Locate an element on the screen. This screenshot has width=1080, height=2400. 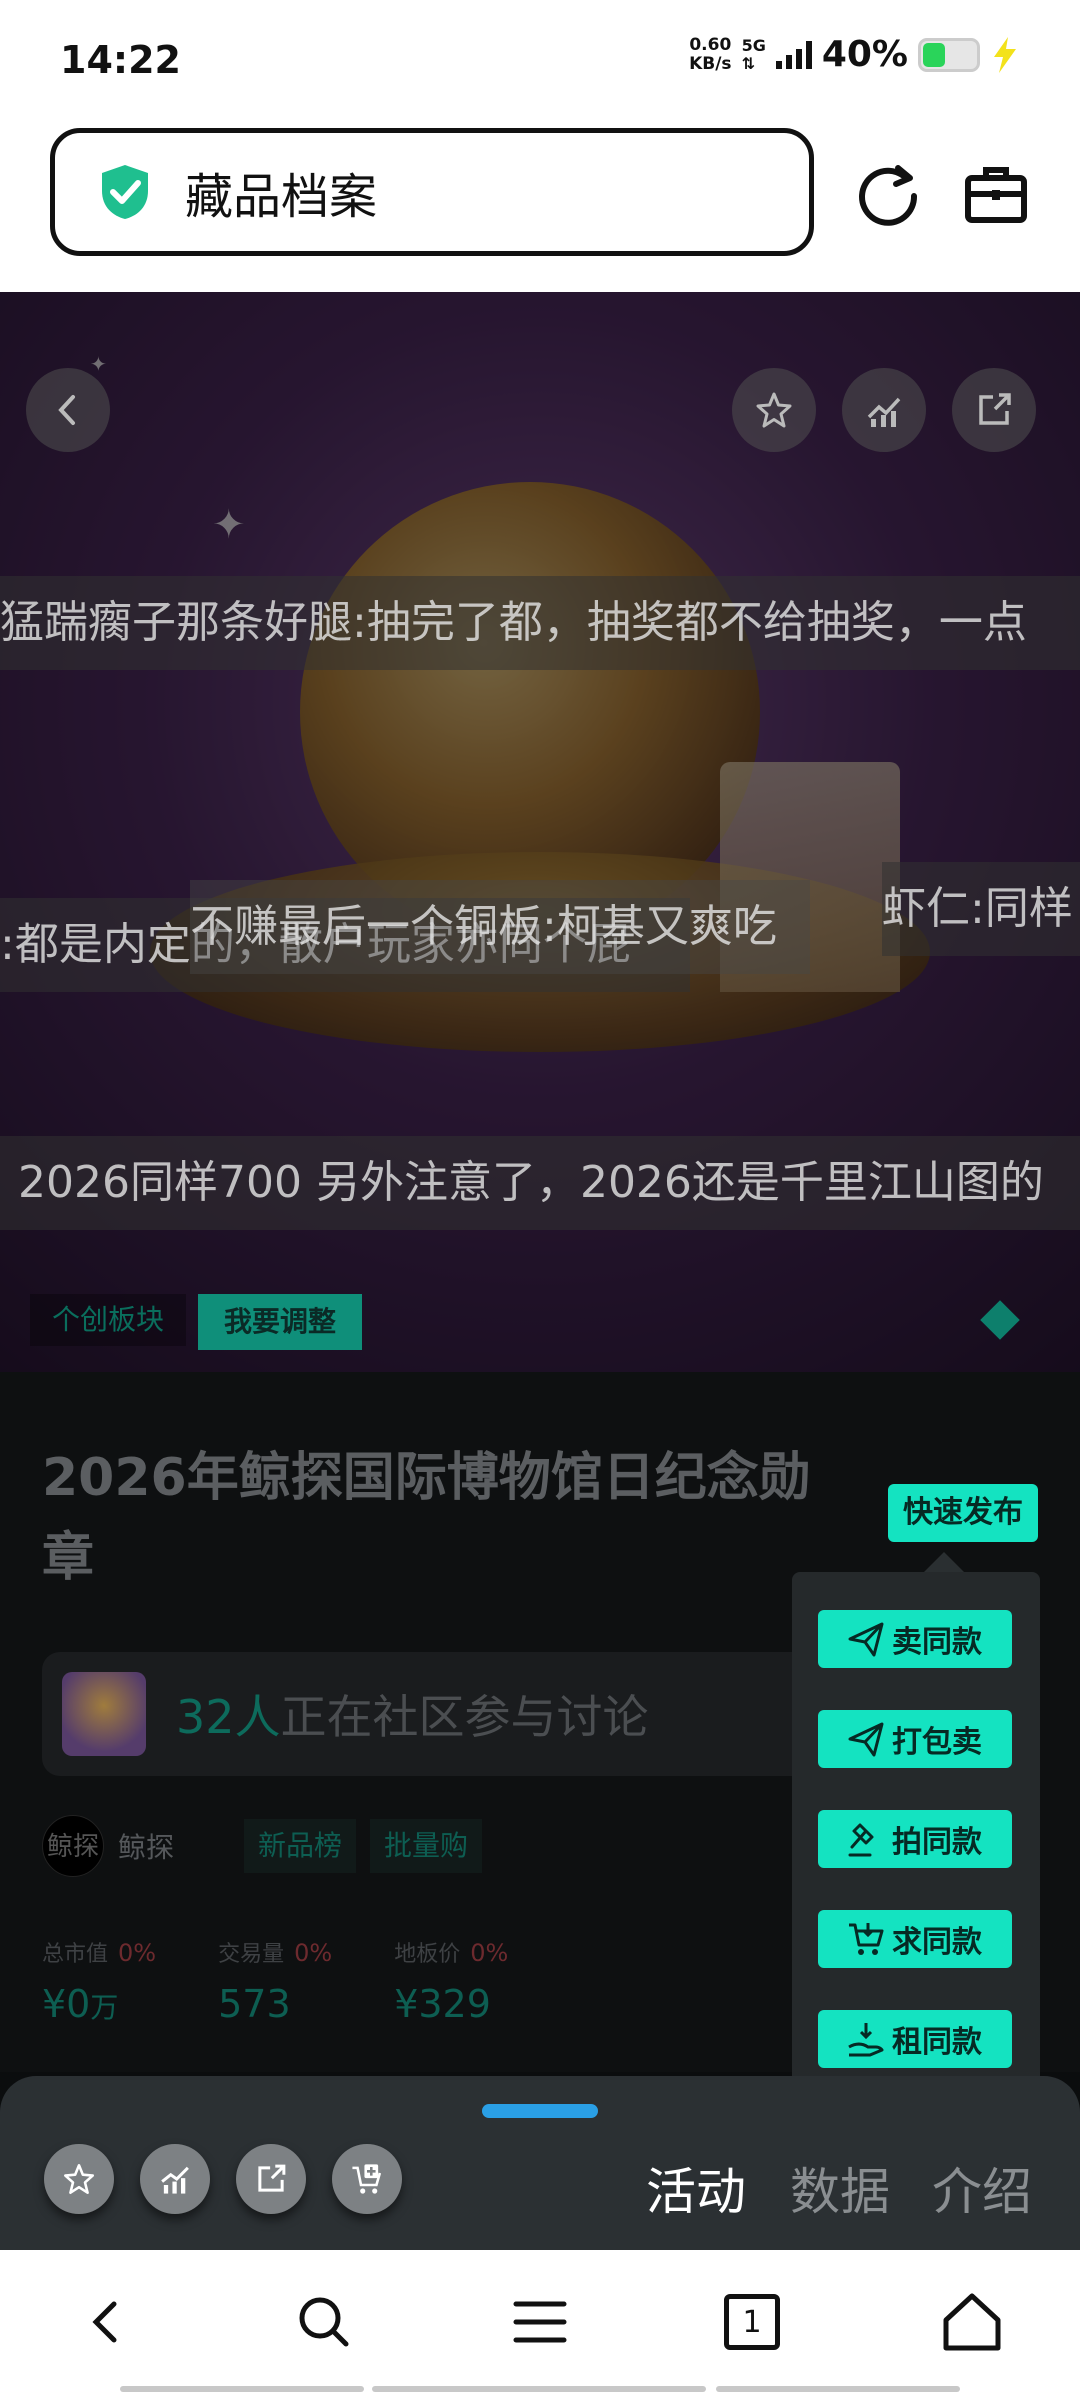
back-button is located at coordinates (68, 410).